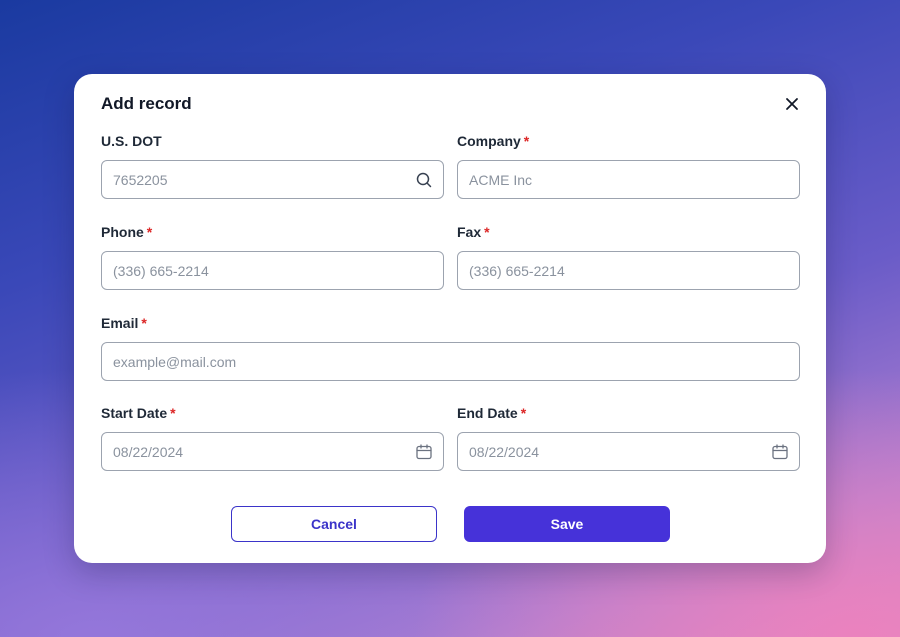 Image resolution: width=900 pixels, height=637 pixels. I want to click on close-button, so click(792, 104).